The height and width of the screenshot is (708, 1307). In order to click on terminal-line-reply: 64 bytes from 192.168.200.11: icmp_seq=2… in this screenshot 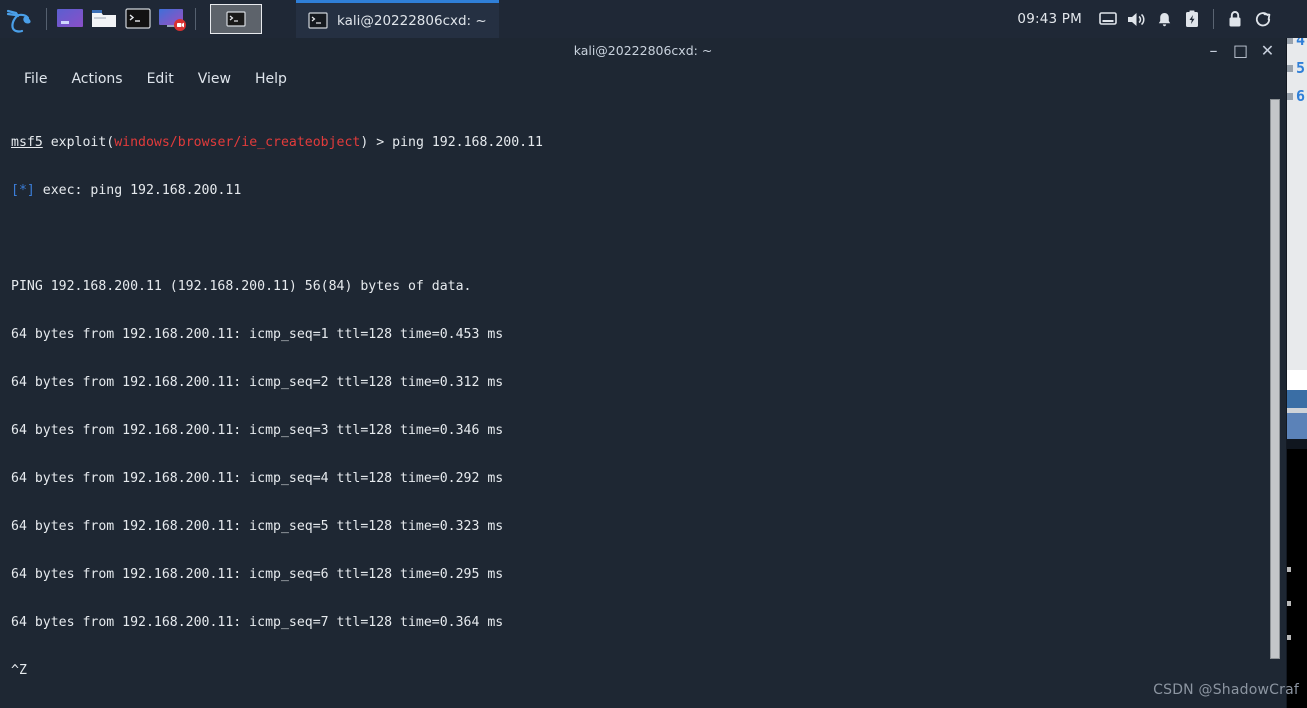, I will do `click(257, 382)`.